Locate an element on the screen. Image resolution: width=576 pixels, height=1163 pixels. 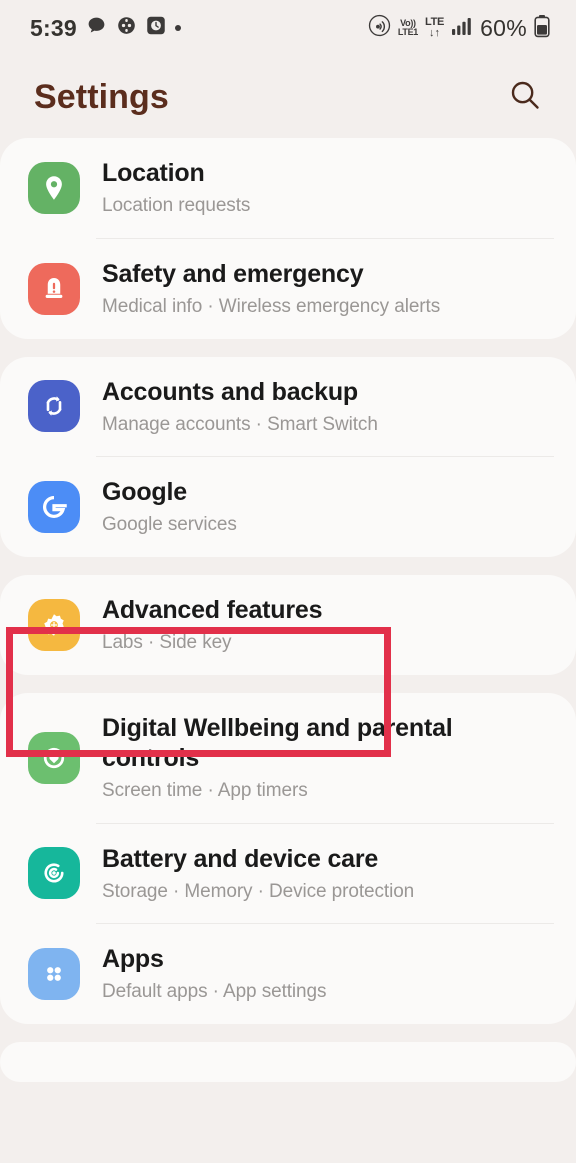
device-care-icon is located at coordinates (54, 873).